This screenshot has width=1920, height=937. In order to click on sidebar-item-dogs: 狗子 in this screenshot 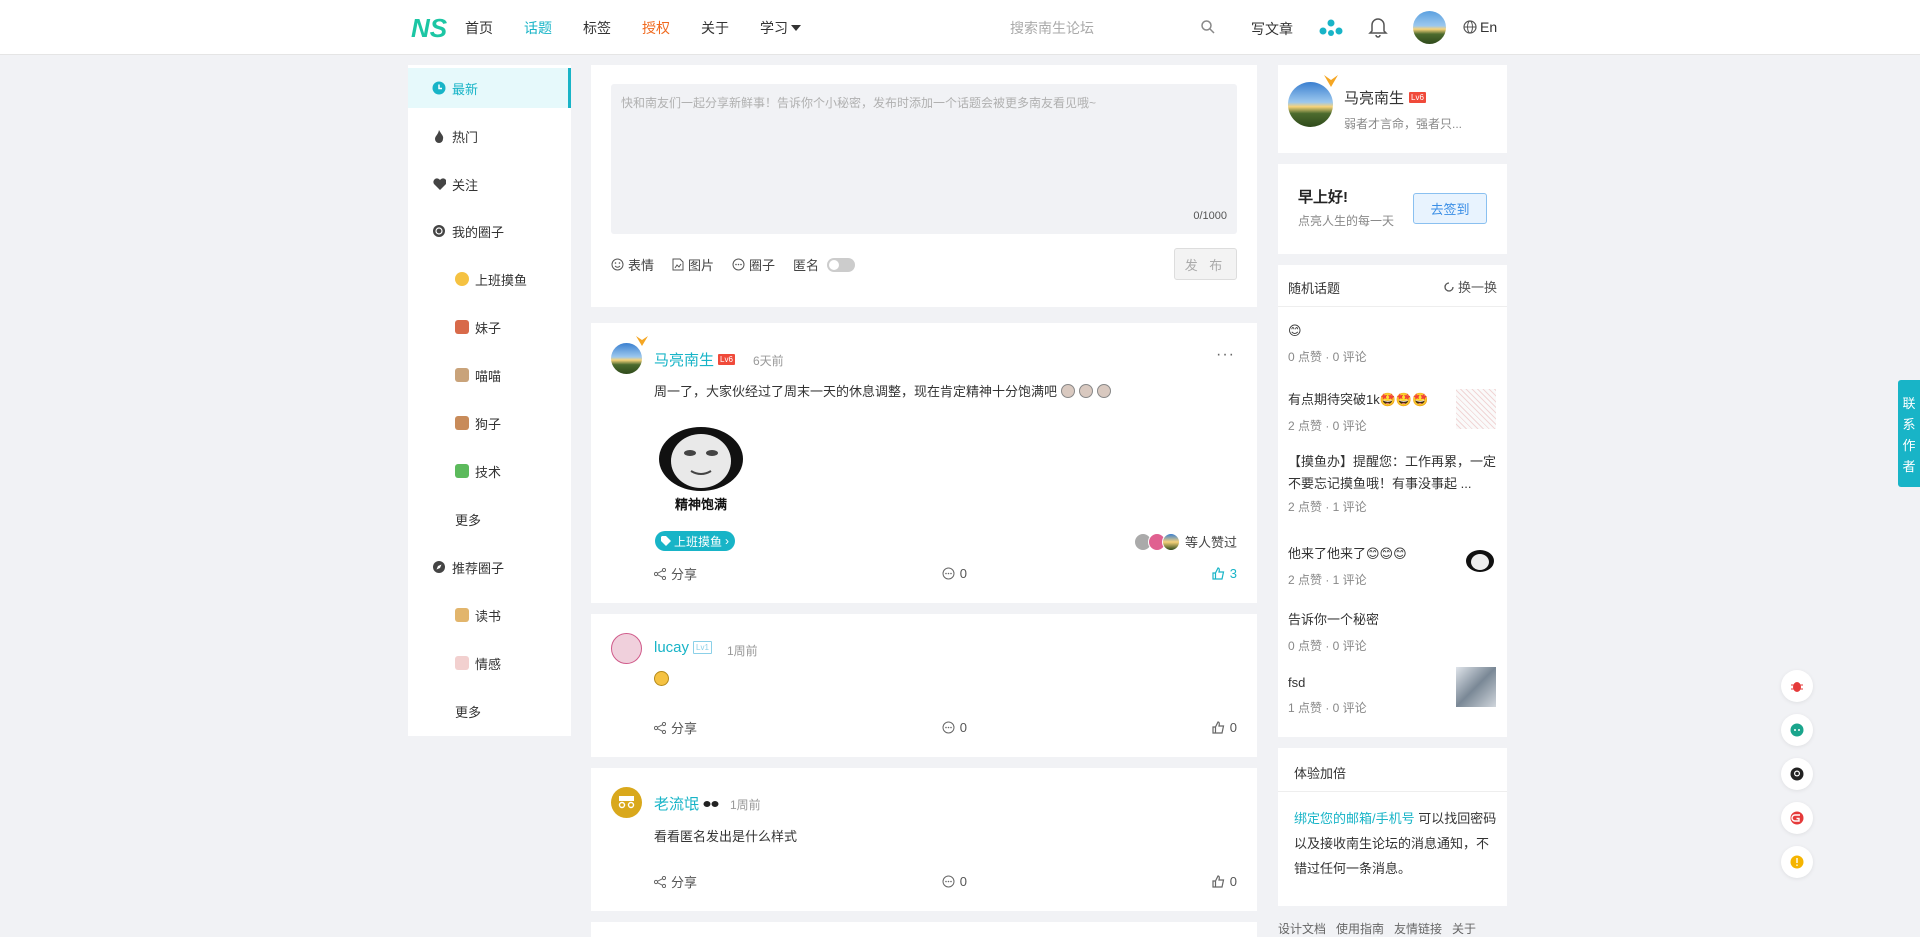, I will do `click(489, 423)`.